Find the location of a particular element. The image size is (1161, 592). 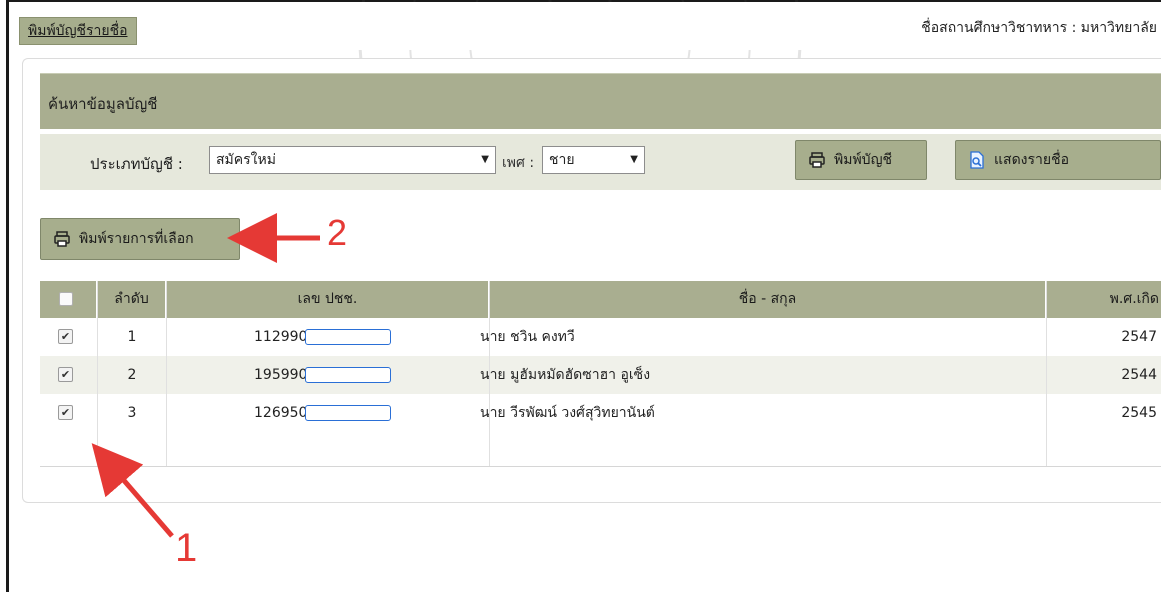

search-title: ค้นหาข้อมูลบัญชี is located at coordinates (103, 104).